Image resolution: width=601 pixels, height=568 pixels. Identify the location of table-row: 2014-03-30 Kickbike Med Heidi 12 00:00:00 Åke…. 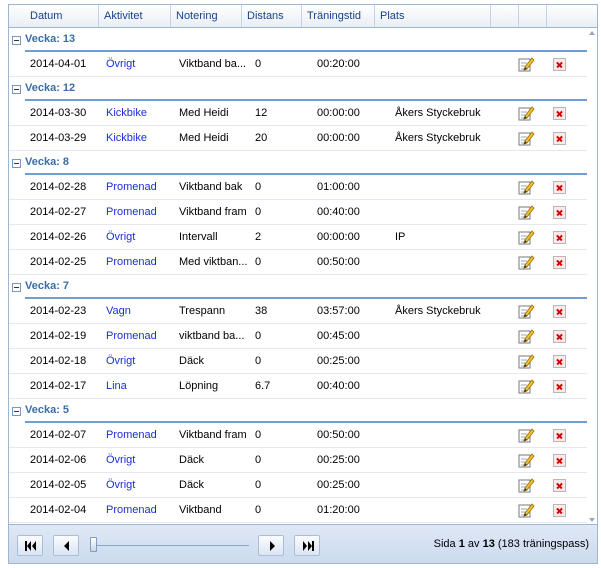
(298, 113).